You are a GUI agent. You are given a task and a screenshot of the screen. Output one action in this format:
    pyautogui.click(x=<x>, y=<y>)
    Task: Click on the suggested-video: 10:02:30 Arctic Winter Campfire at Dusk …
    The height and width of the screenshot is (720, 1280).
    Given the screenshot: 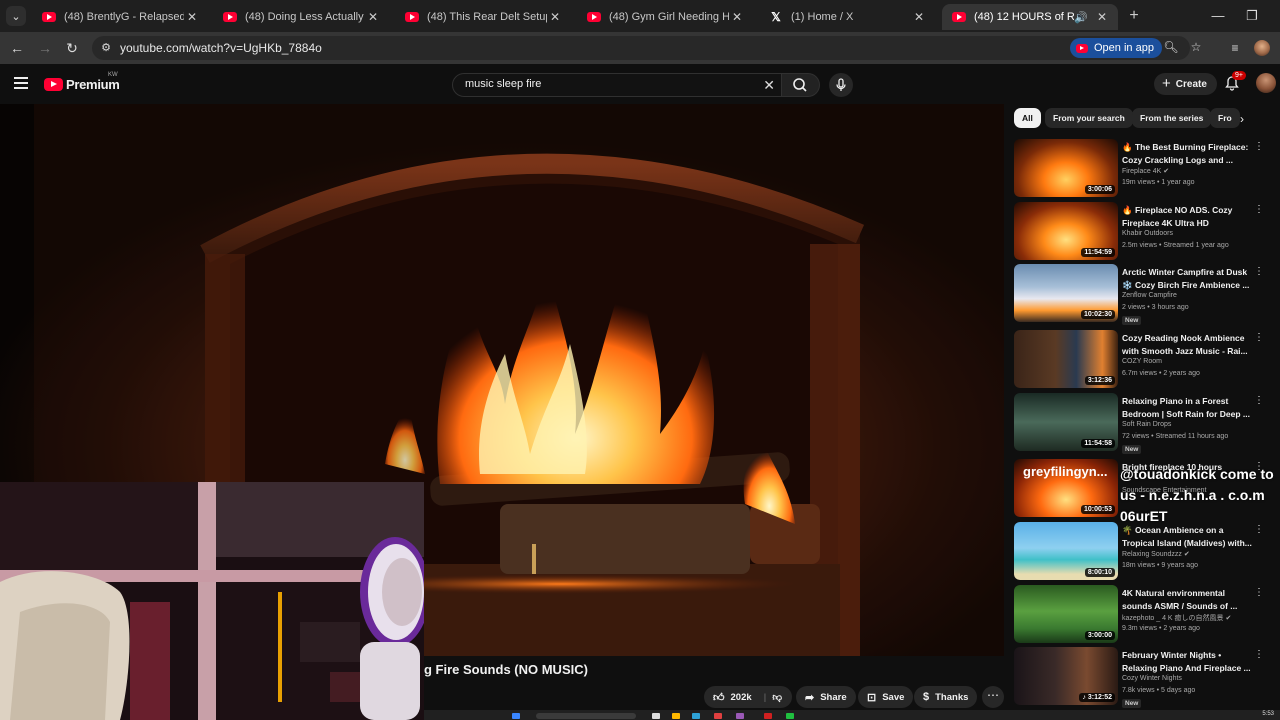 What is the action you would take?
    pyautogui.click(x=1145, y=294)
    